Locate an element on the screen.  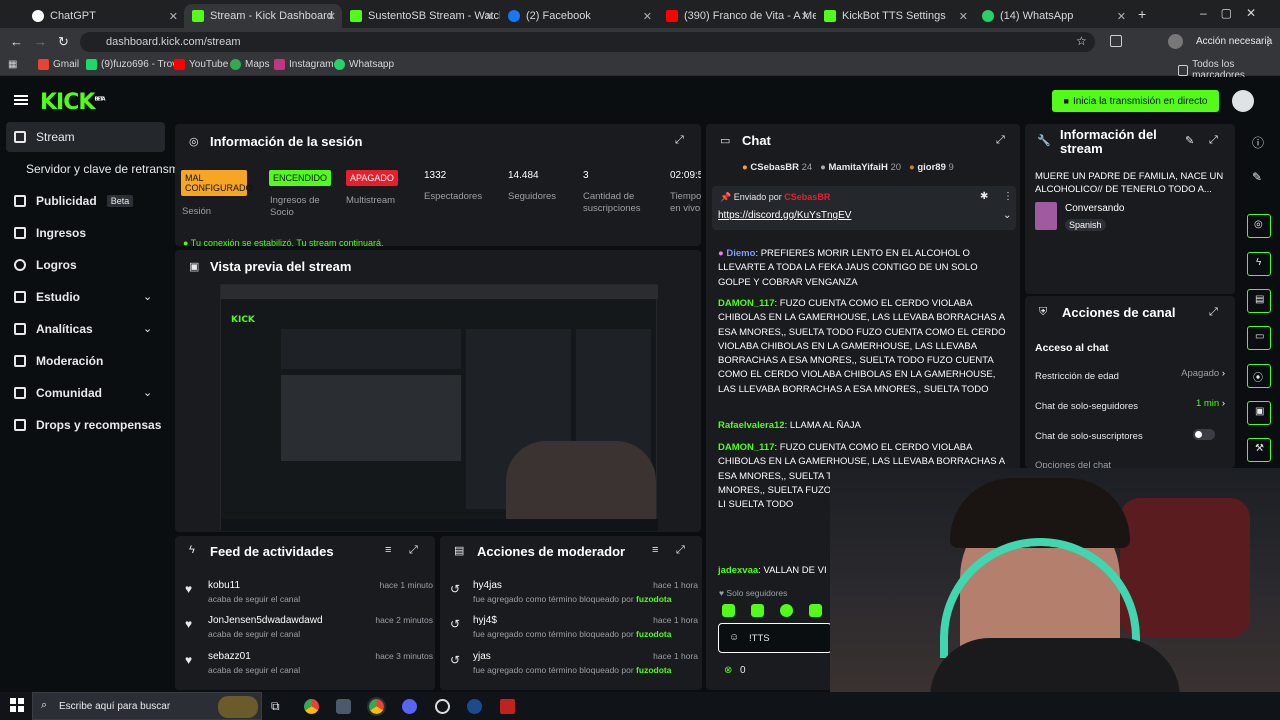
back-icon: ← is located at coordinates (16, 41).